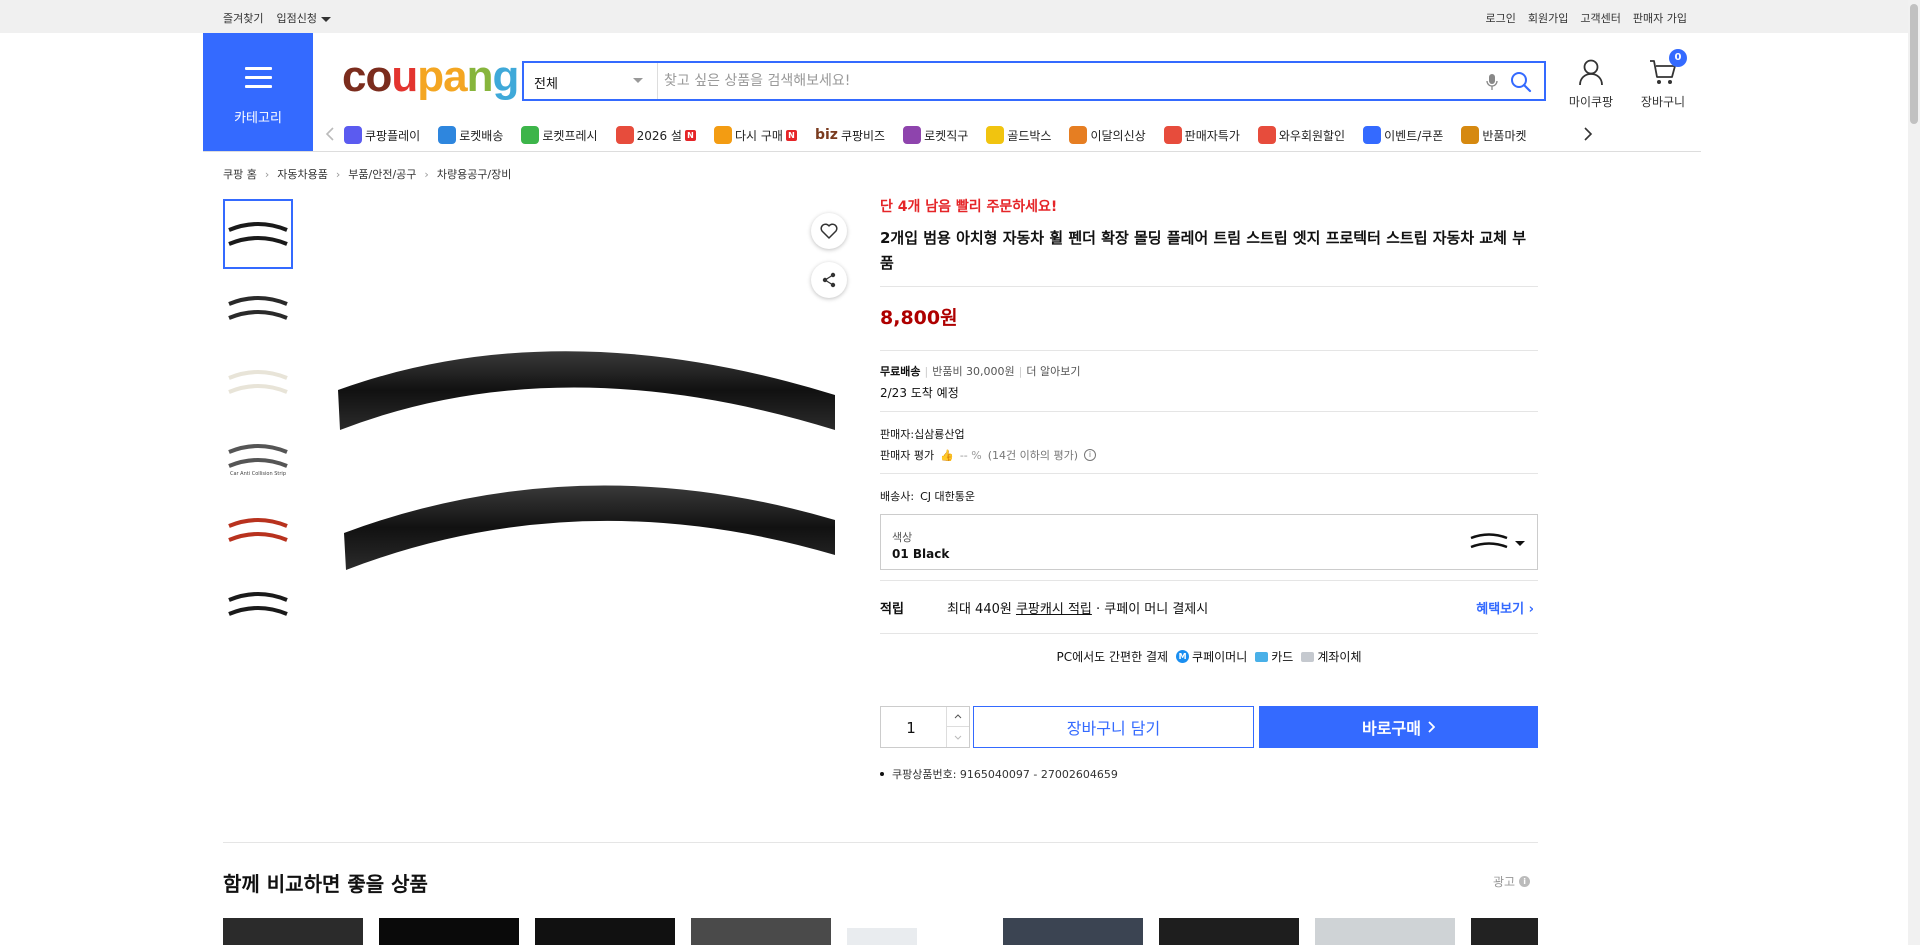  Describe the element at coordinates (1118, 135) in the screenshot. I see `nav-item-label: 이달의신상` at that location.